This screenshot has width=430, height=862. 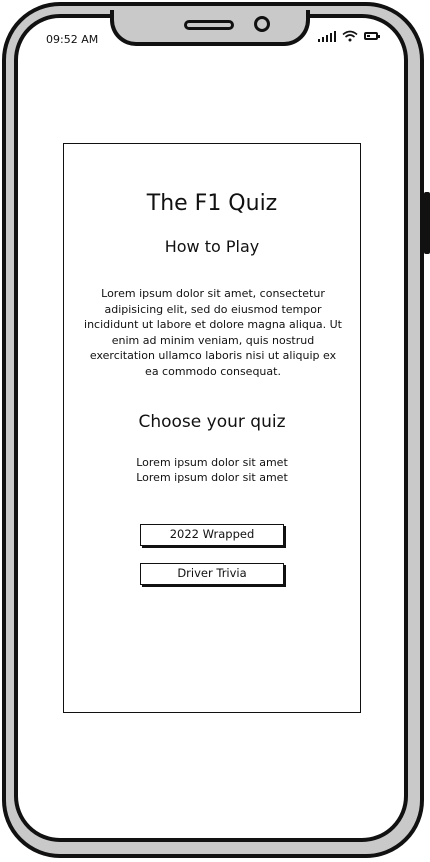 What do you see at coordinates (212, 203) in the screenshot?
I see `page-title: The F1 Quiz` at bounding box center [212, 203].